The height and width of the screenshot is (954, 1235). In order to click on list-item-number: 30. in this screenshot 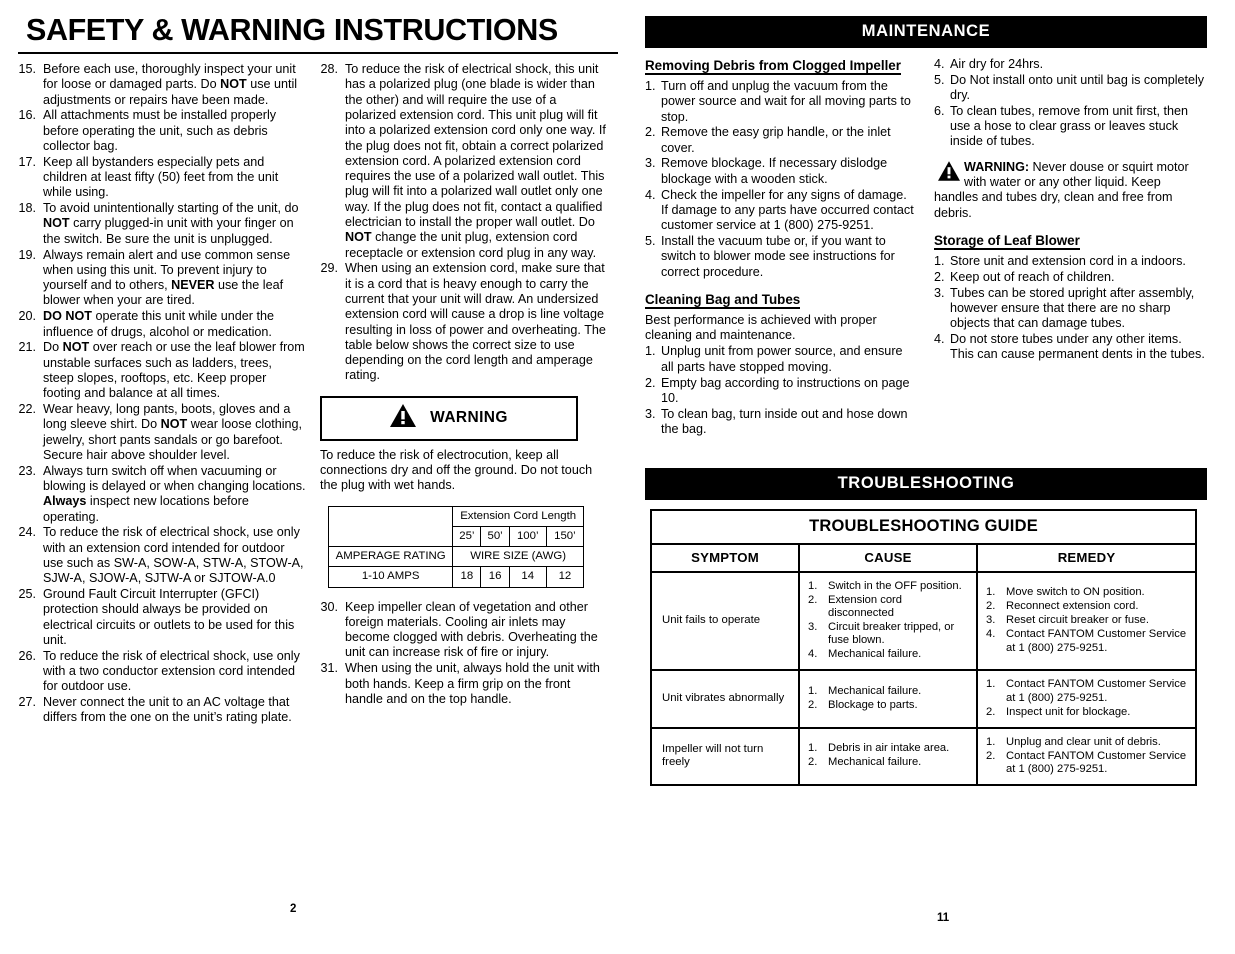, I will do `click(329, 606)`.